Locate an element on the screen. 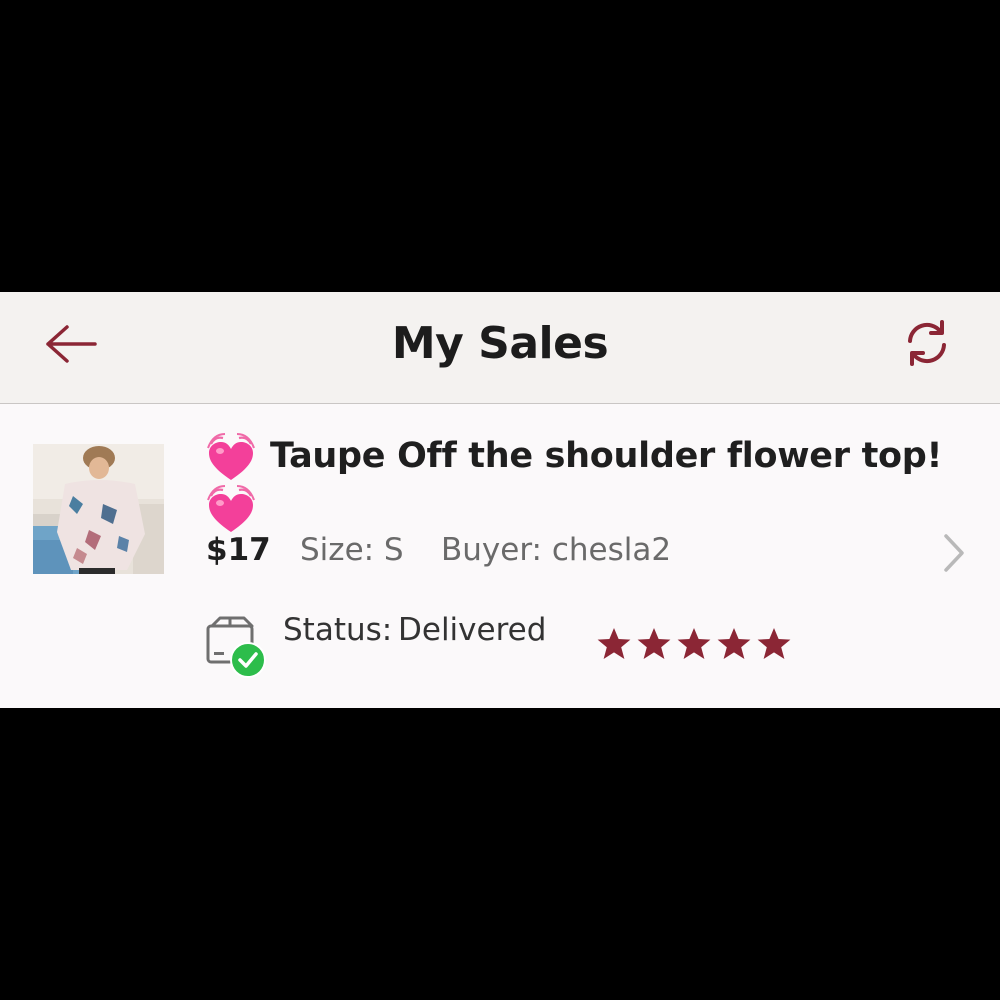  refresh-button is located at coordinates (927, 343).